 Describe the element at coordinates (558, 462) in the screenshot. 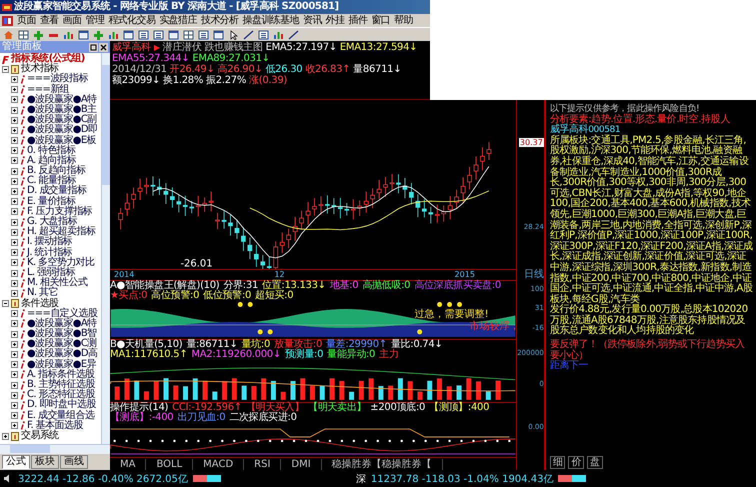

I see `info-tab: 细` at that location.